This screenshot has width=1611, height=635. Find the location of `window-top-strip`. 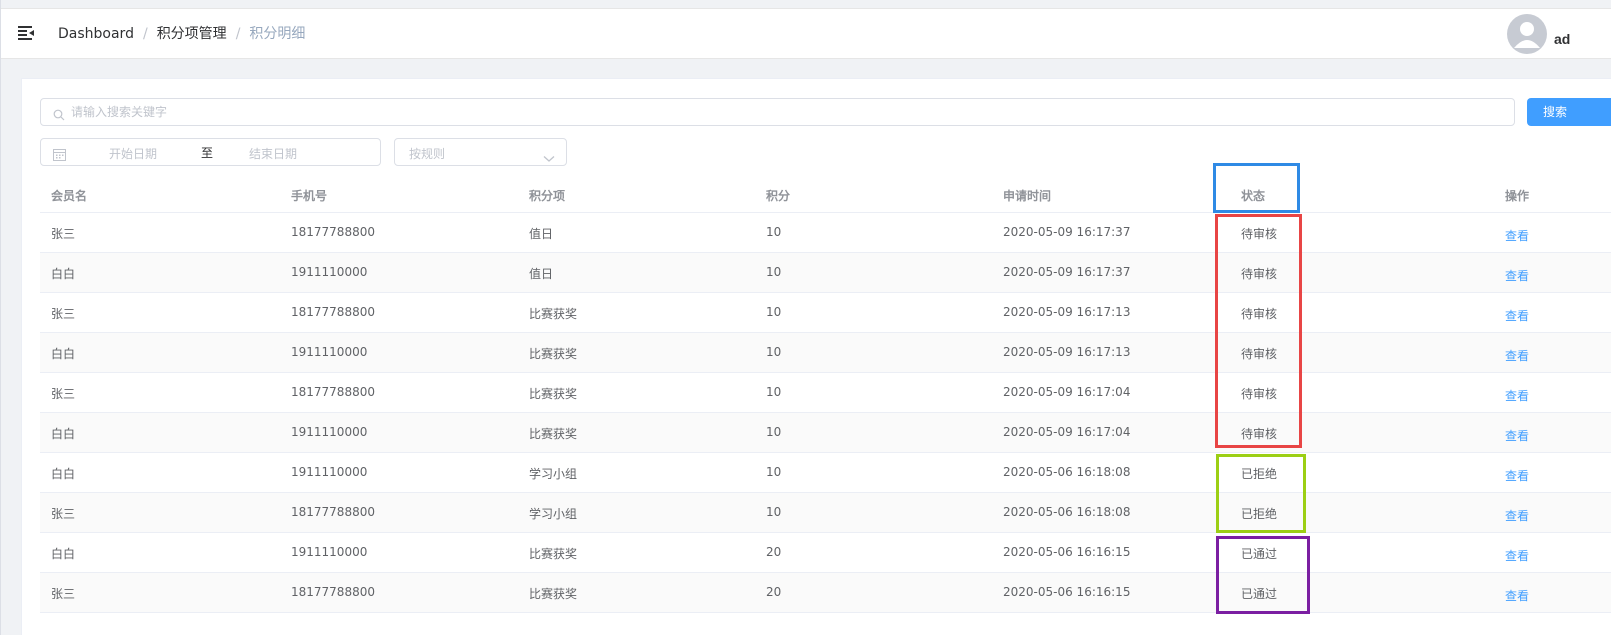

window-top-strip is located at coordinates (805, 4).